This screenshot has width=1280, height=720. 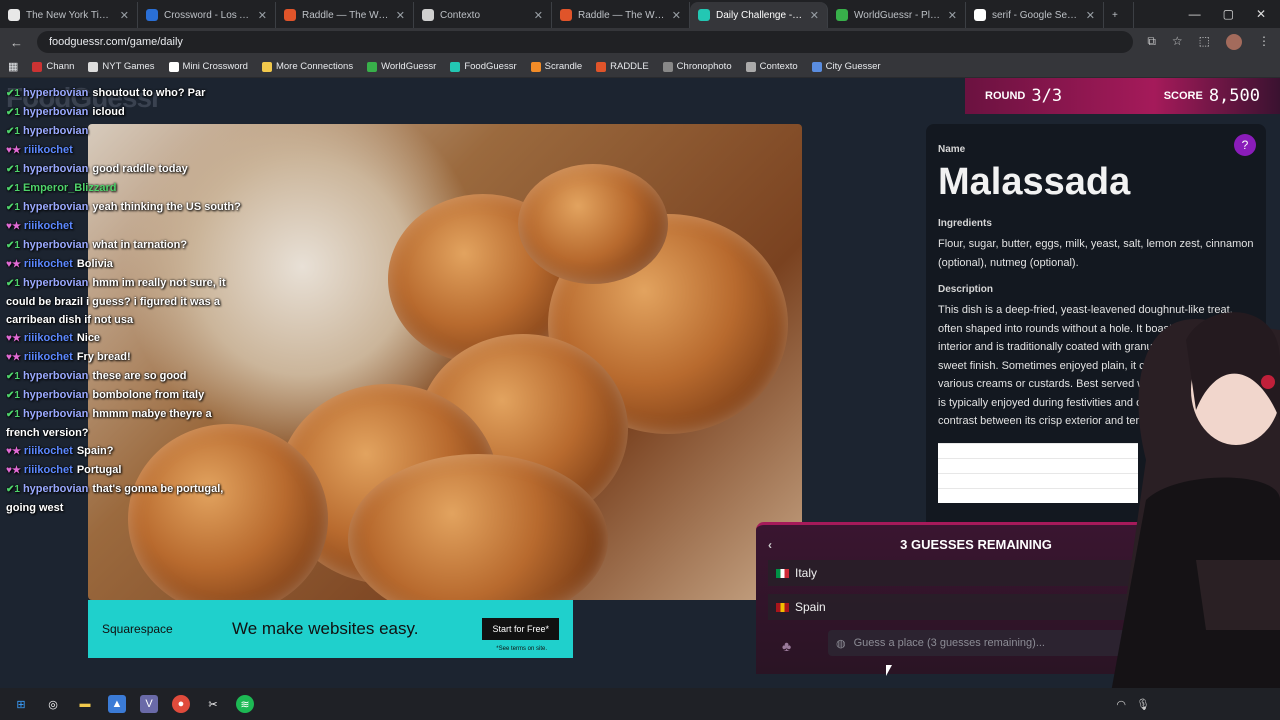 I want to click on donut, so click(x=593, y=224).